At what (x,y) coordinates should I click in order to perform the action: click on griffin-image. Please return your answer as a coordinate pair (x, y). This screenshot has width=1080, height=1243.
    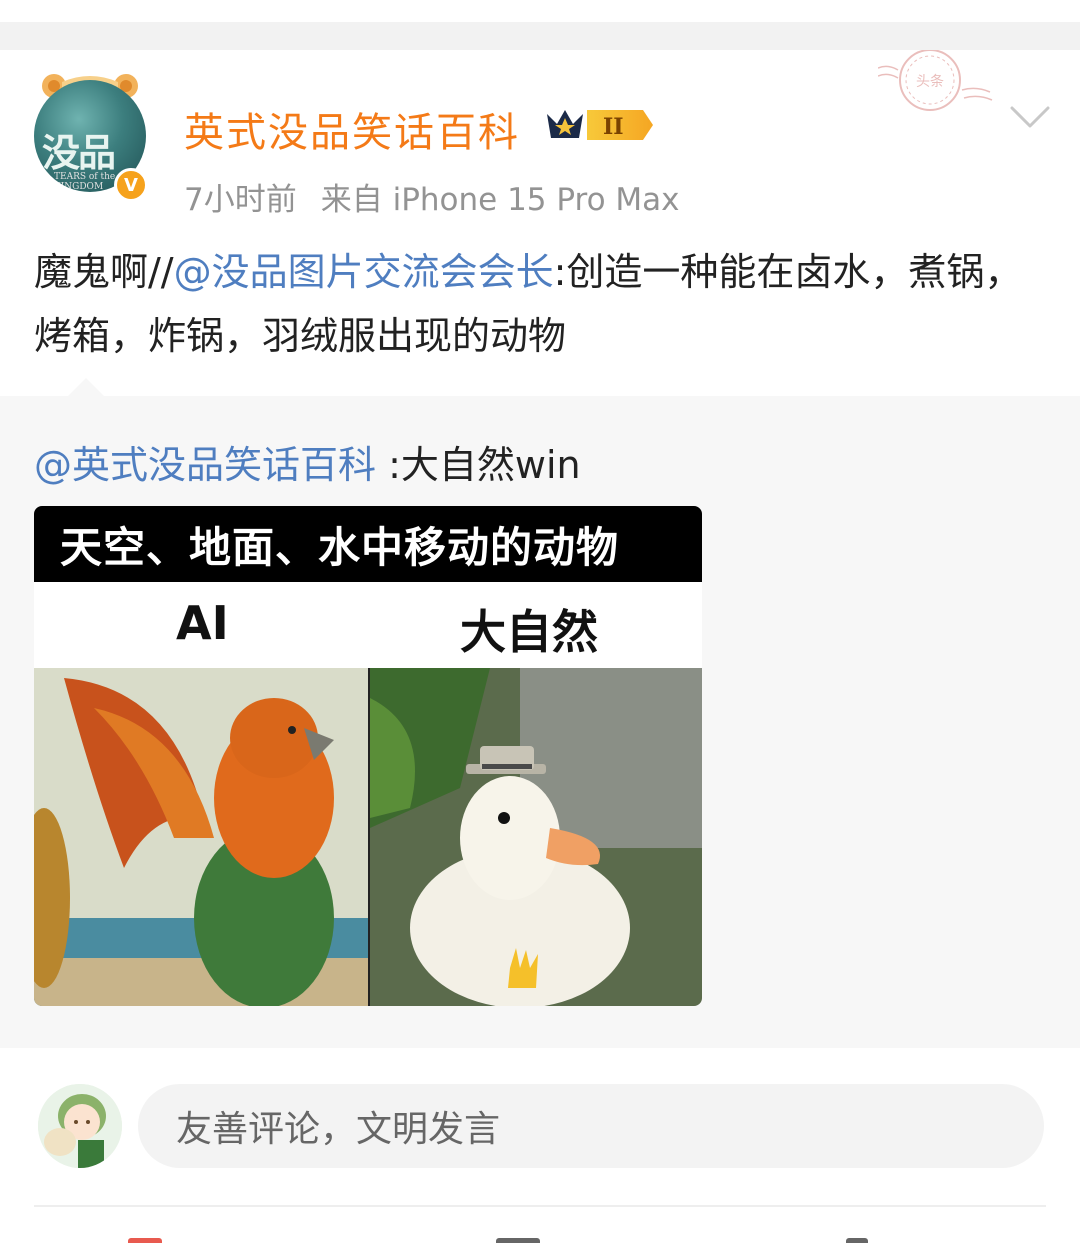
    Looking at the image, I should click on (201, 837).